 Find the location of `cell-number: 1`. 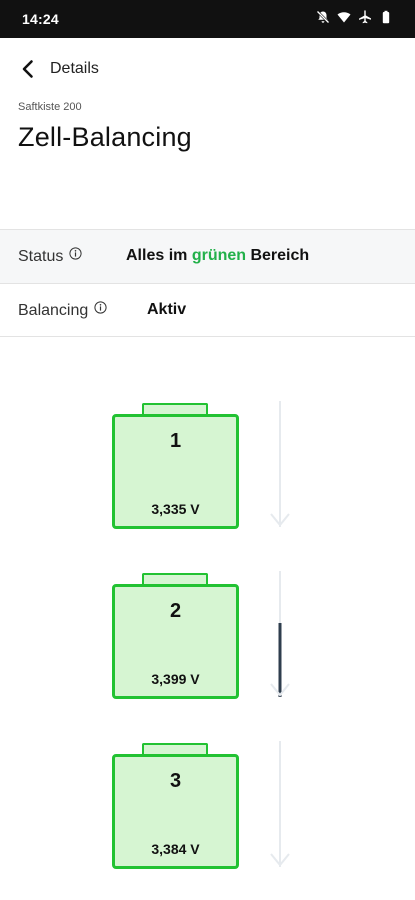

cell-number: 1 is located at coordinates (175, 441).